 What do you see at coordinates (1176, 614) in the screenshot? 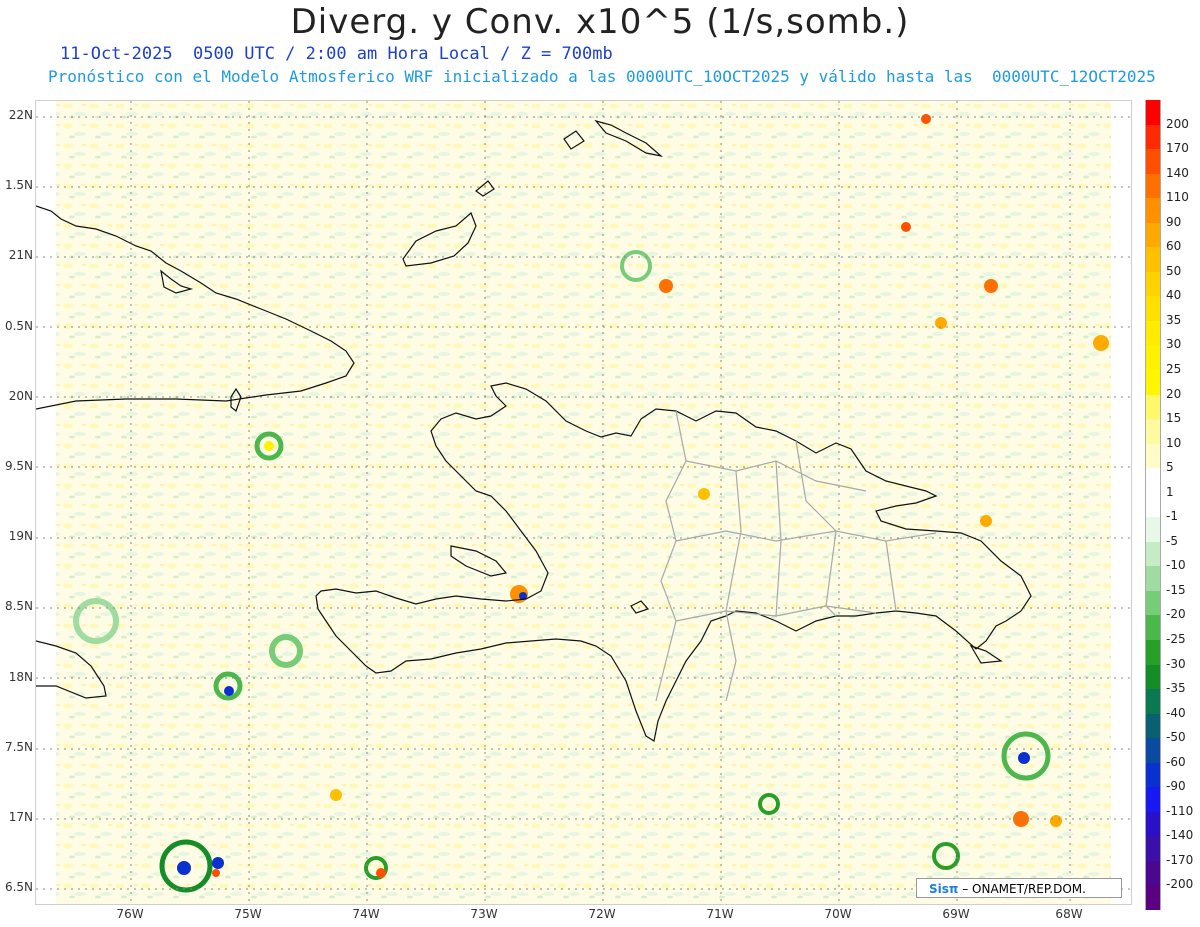
I see `colorbar-label: -20` at bounding box center [1176, 614].